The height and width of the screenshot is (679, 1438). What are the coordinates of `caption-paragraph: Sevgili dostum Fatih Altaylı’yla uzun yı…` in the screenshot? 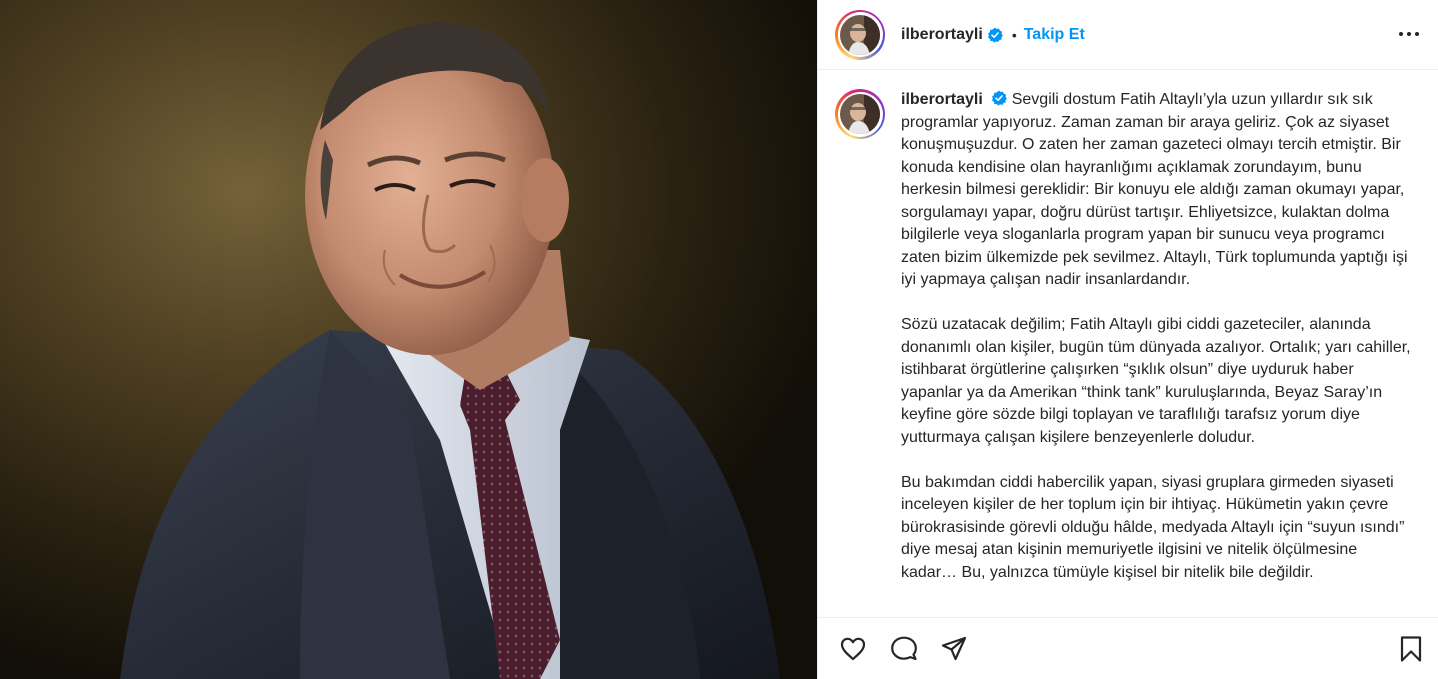 It's located at (1154, 189).